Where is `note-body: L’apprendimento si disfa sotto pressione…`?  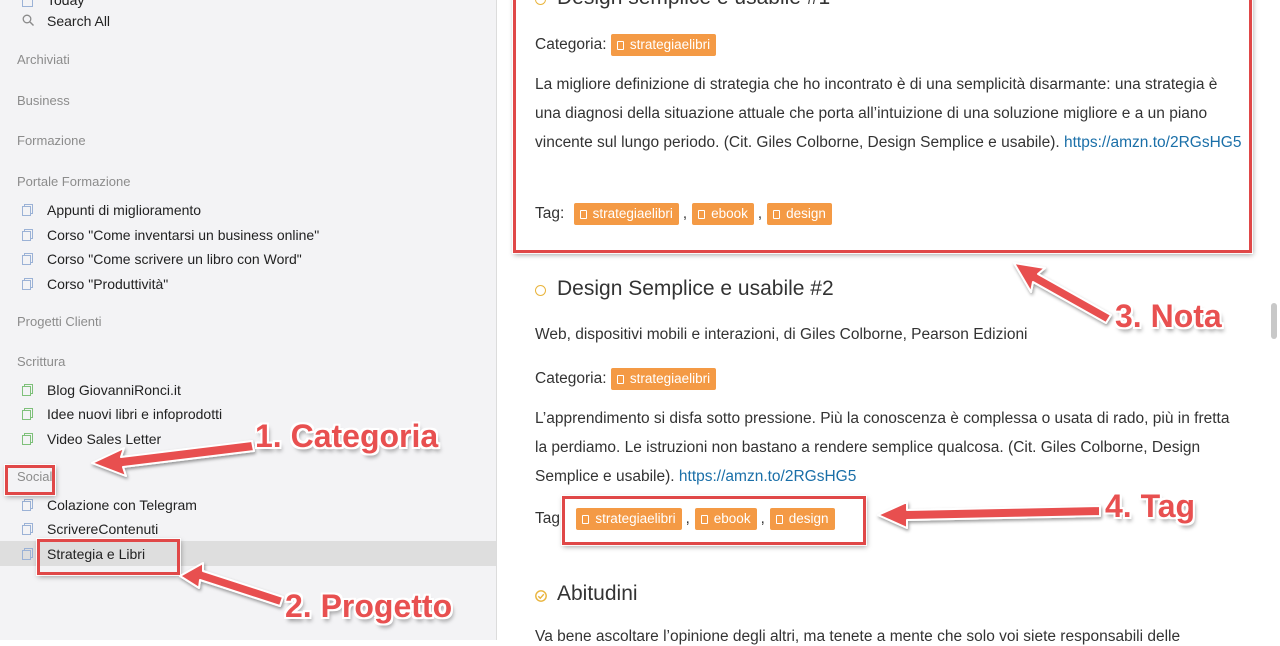 note-body: L’apprendimento si disfa sotto pressione… is located at coordinates (882, 447).